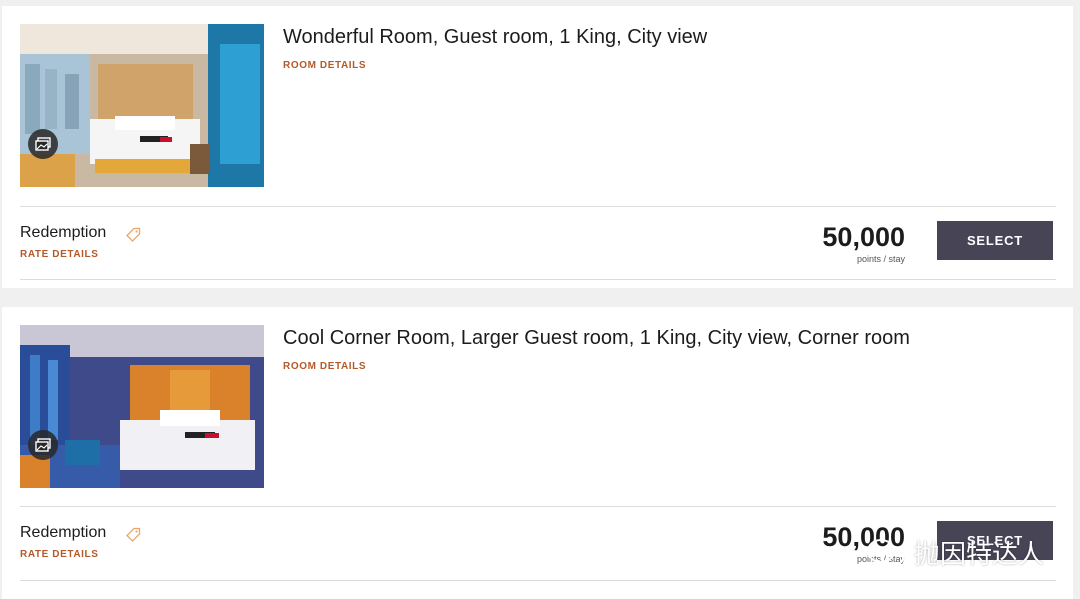  I want to click on select-button: SELECT, so click(995, 240).